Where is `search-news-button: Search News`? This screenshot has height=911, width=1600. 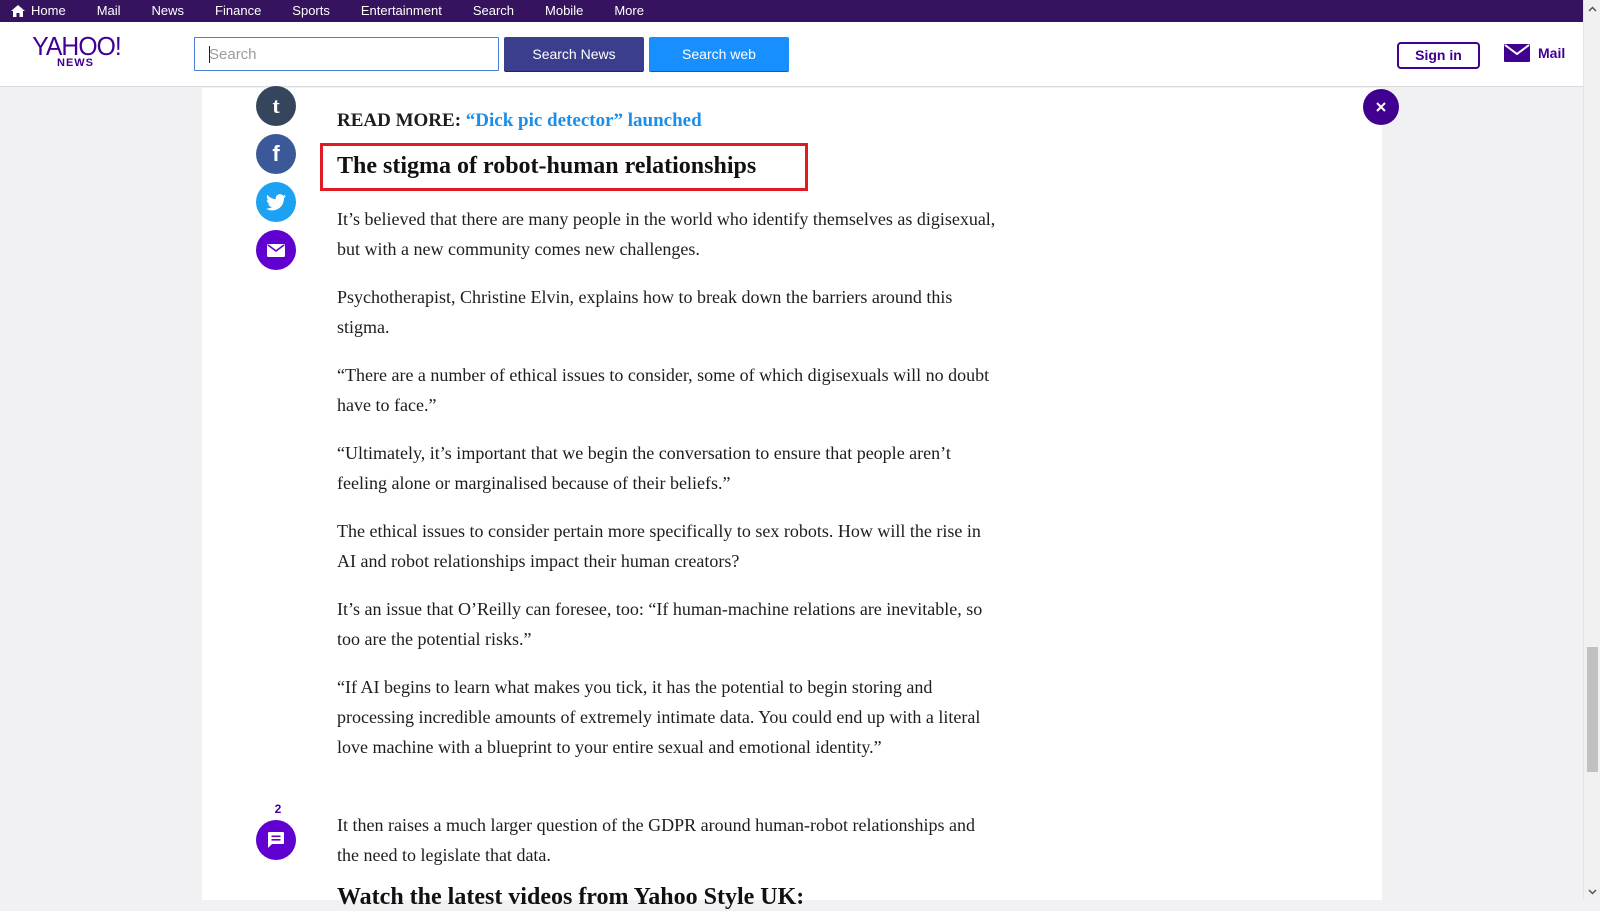
search-news-button: Search News is located at coordinates (574, 54).